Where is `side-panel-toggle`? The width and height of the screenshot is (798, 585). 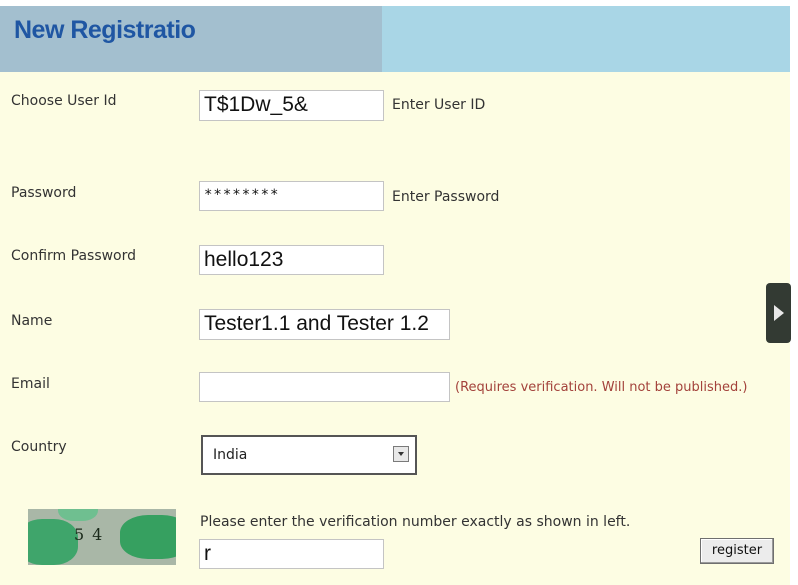
side-panel-toggle is located at coordinates (778, 313).